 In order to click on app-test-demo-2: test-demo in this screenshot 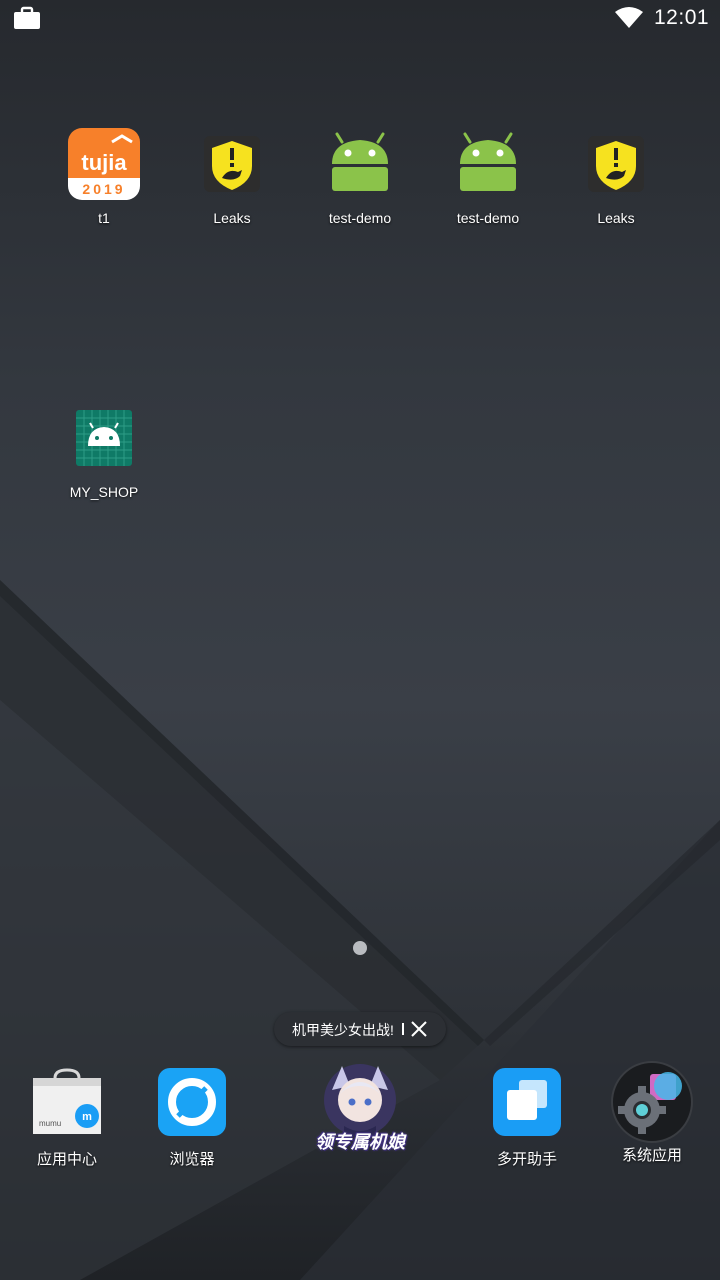, I will do `click(488, 183)`.